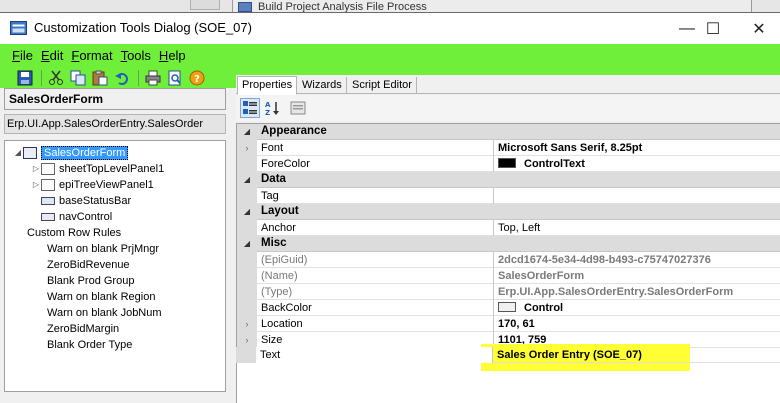 The width and height of the screenshot is (780, 403). I want to click on toolbar: ?, so click(113, 78).